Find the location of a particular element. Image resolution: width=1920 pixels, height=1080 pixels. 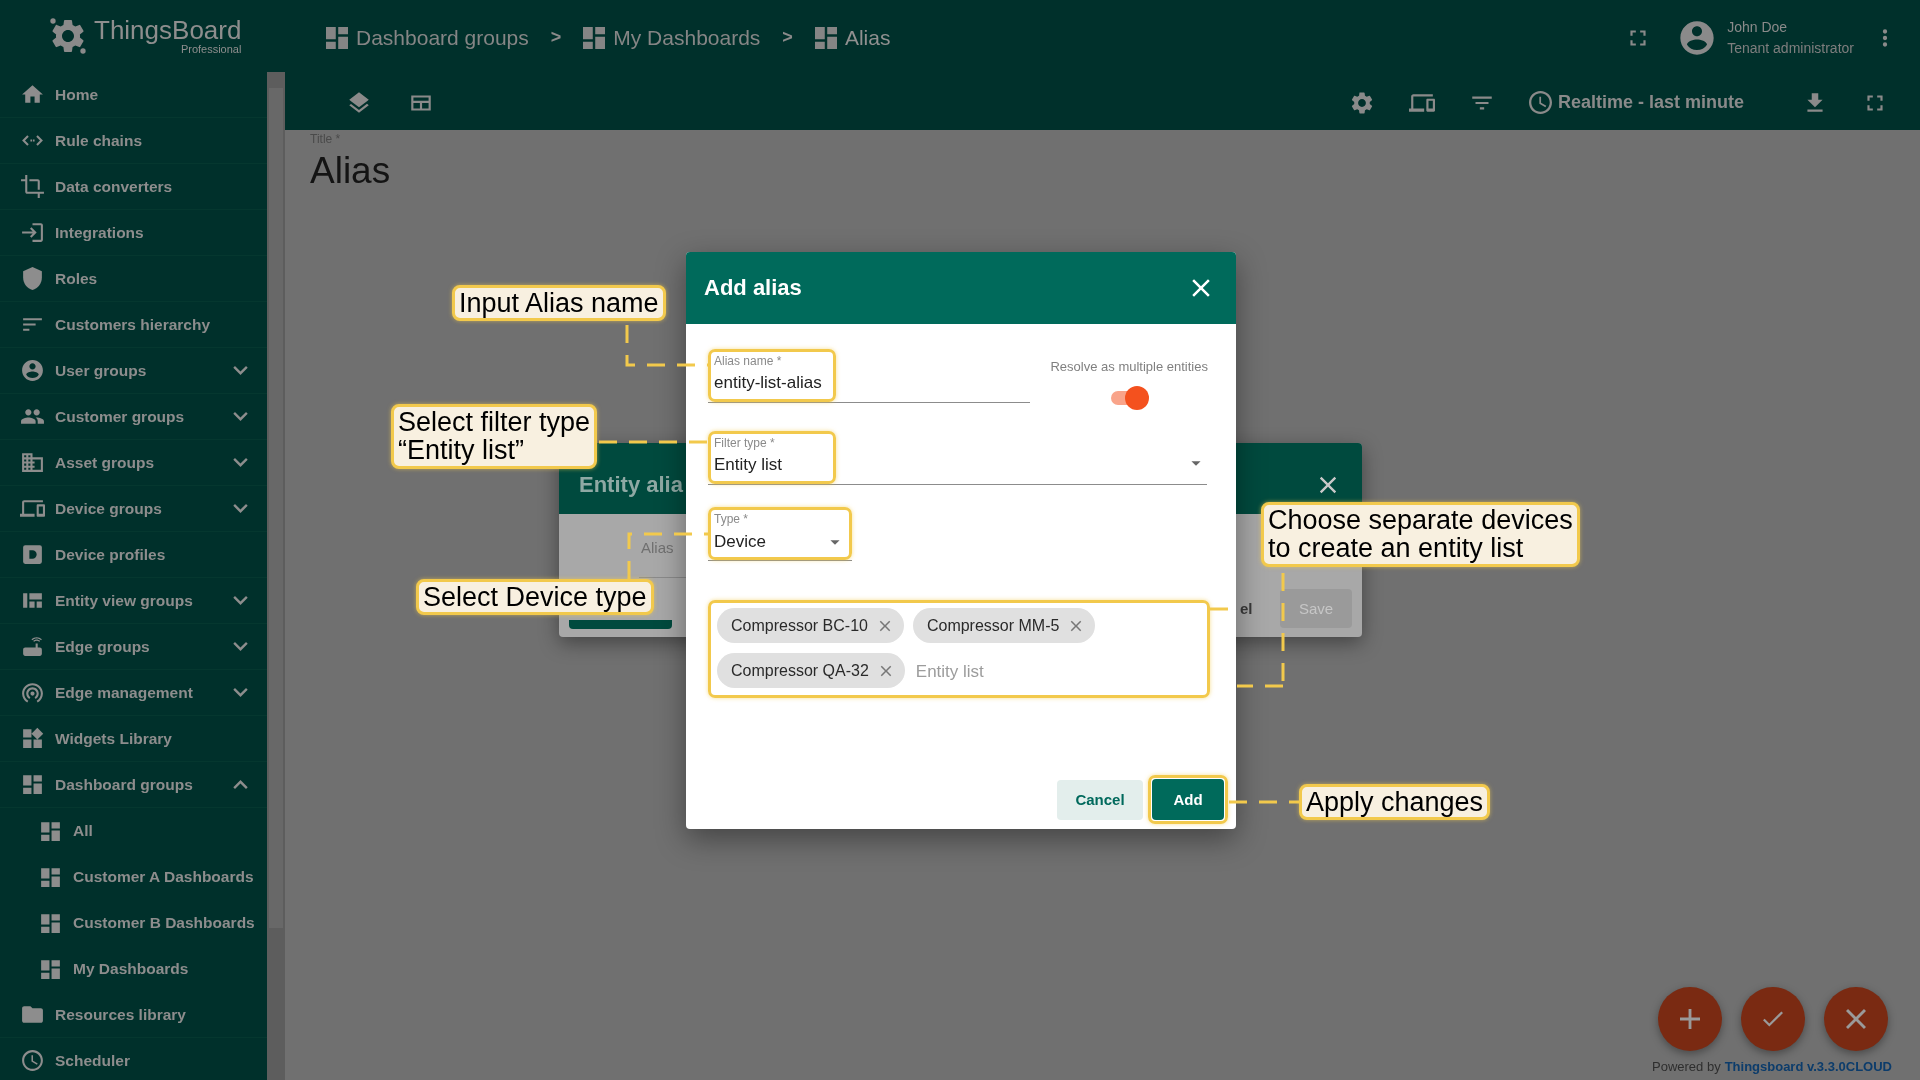

gear-logo-icon is located at coordinates (68, 36).